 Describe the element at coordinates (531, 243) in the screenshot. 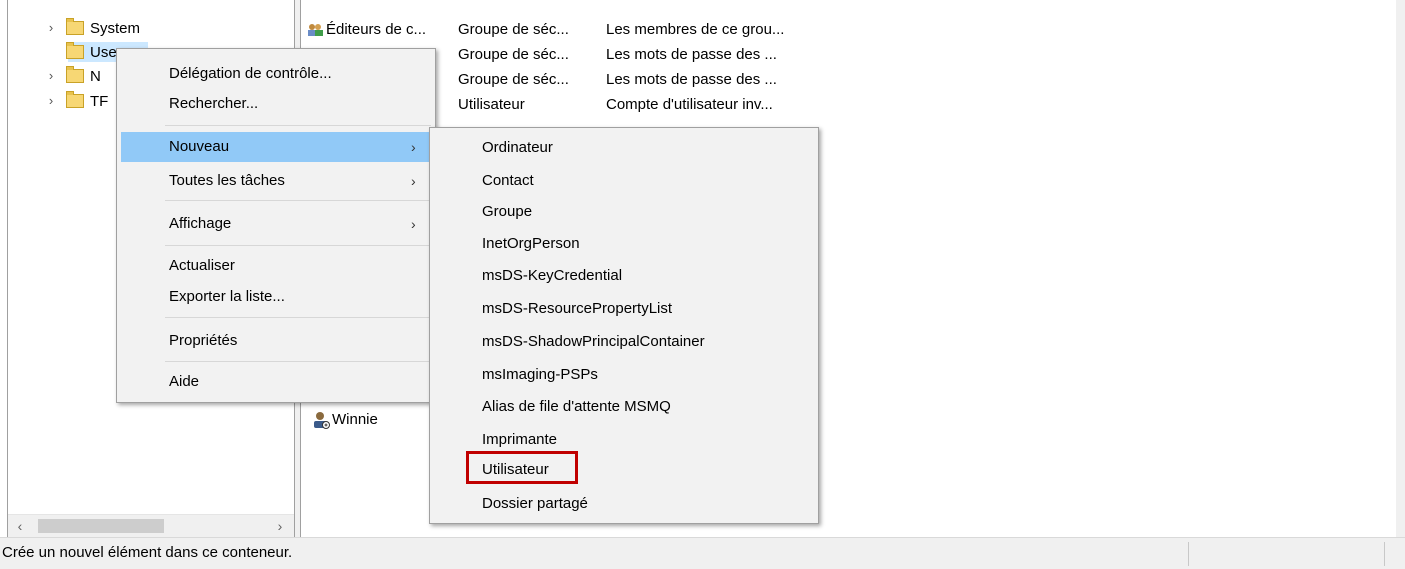

I see `submenu-item-label: InetOrgPerson` at that location.